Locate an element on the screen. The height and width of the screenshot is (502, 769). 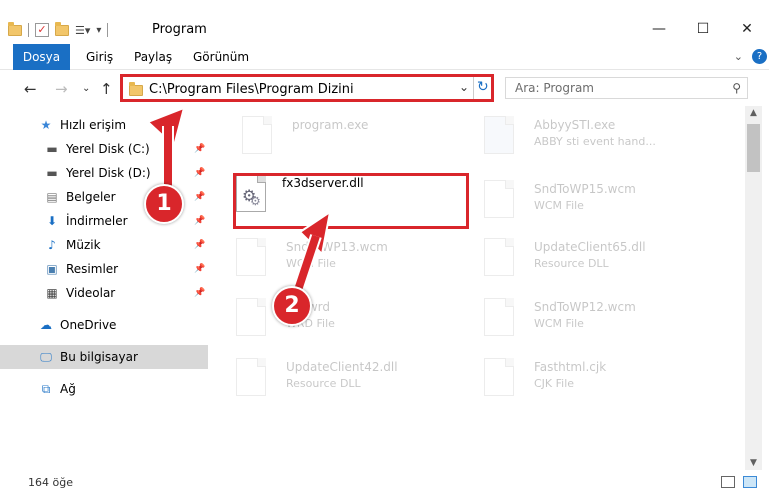
annotation-arrows is located at coordinates (239, 202).